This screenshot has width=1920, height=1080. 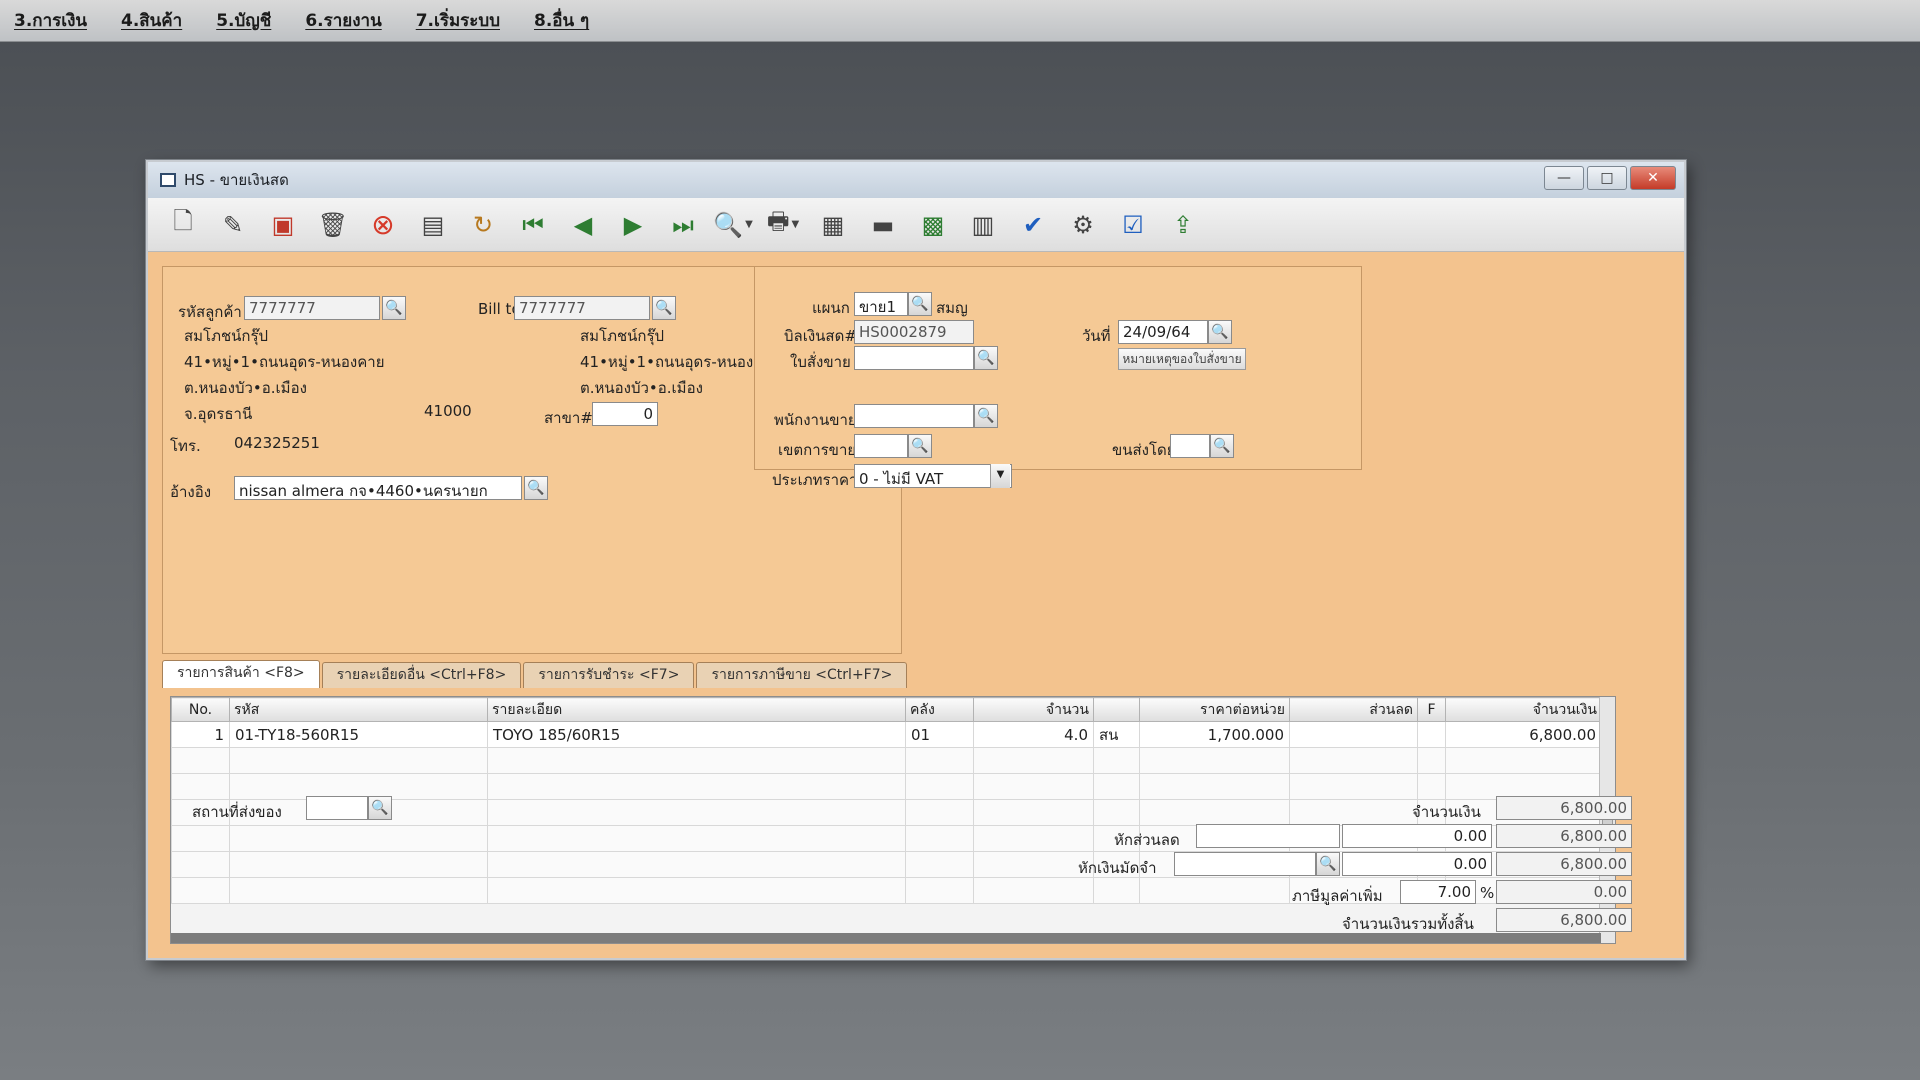 What do you see at coordinates (1190, 446) in the screenshot?
I see `ship-by-field` at bounding box center [1190, 446].